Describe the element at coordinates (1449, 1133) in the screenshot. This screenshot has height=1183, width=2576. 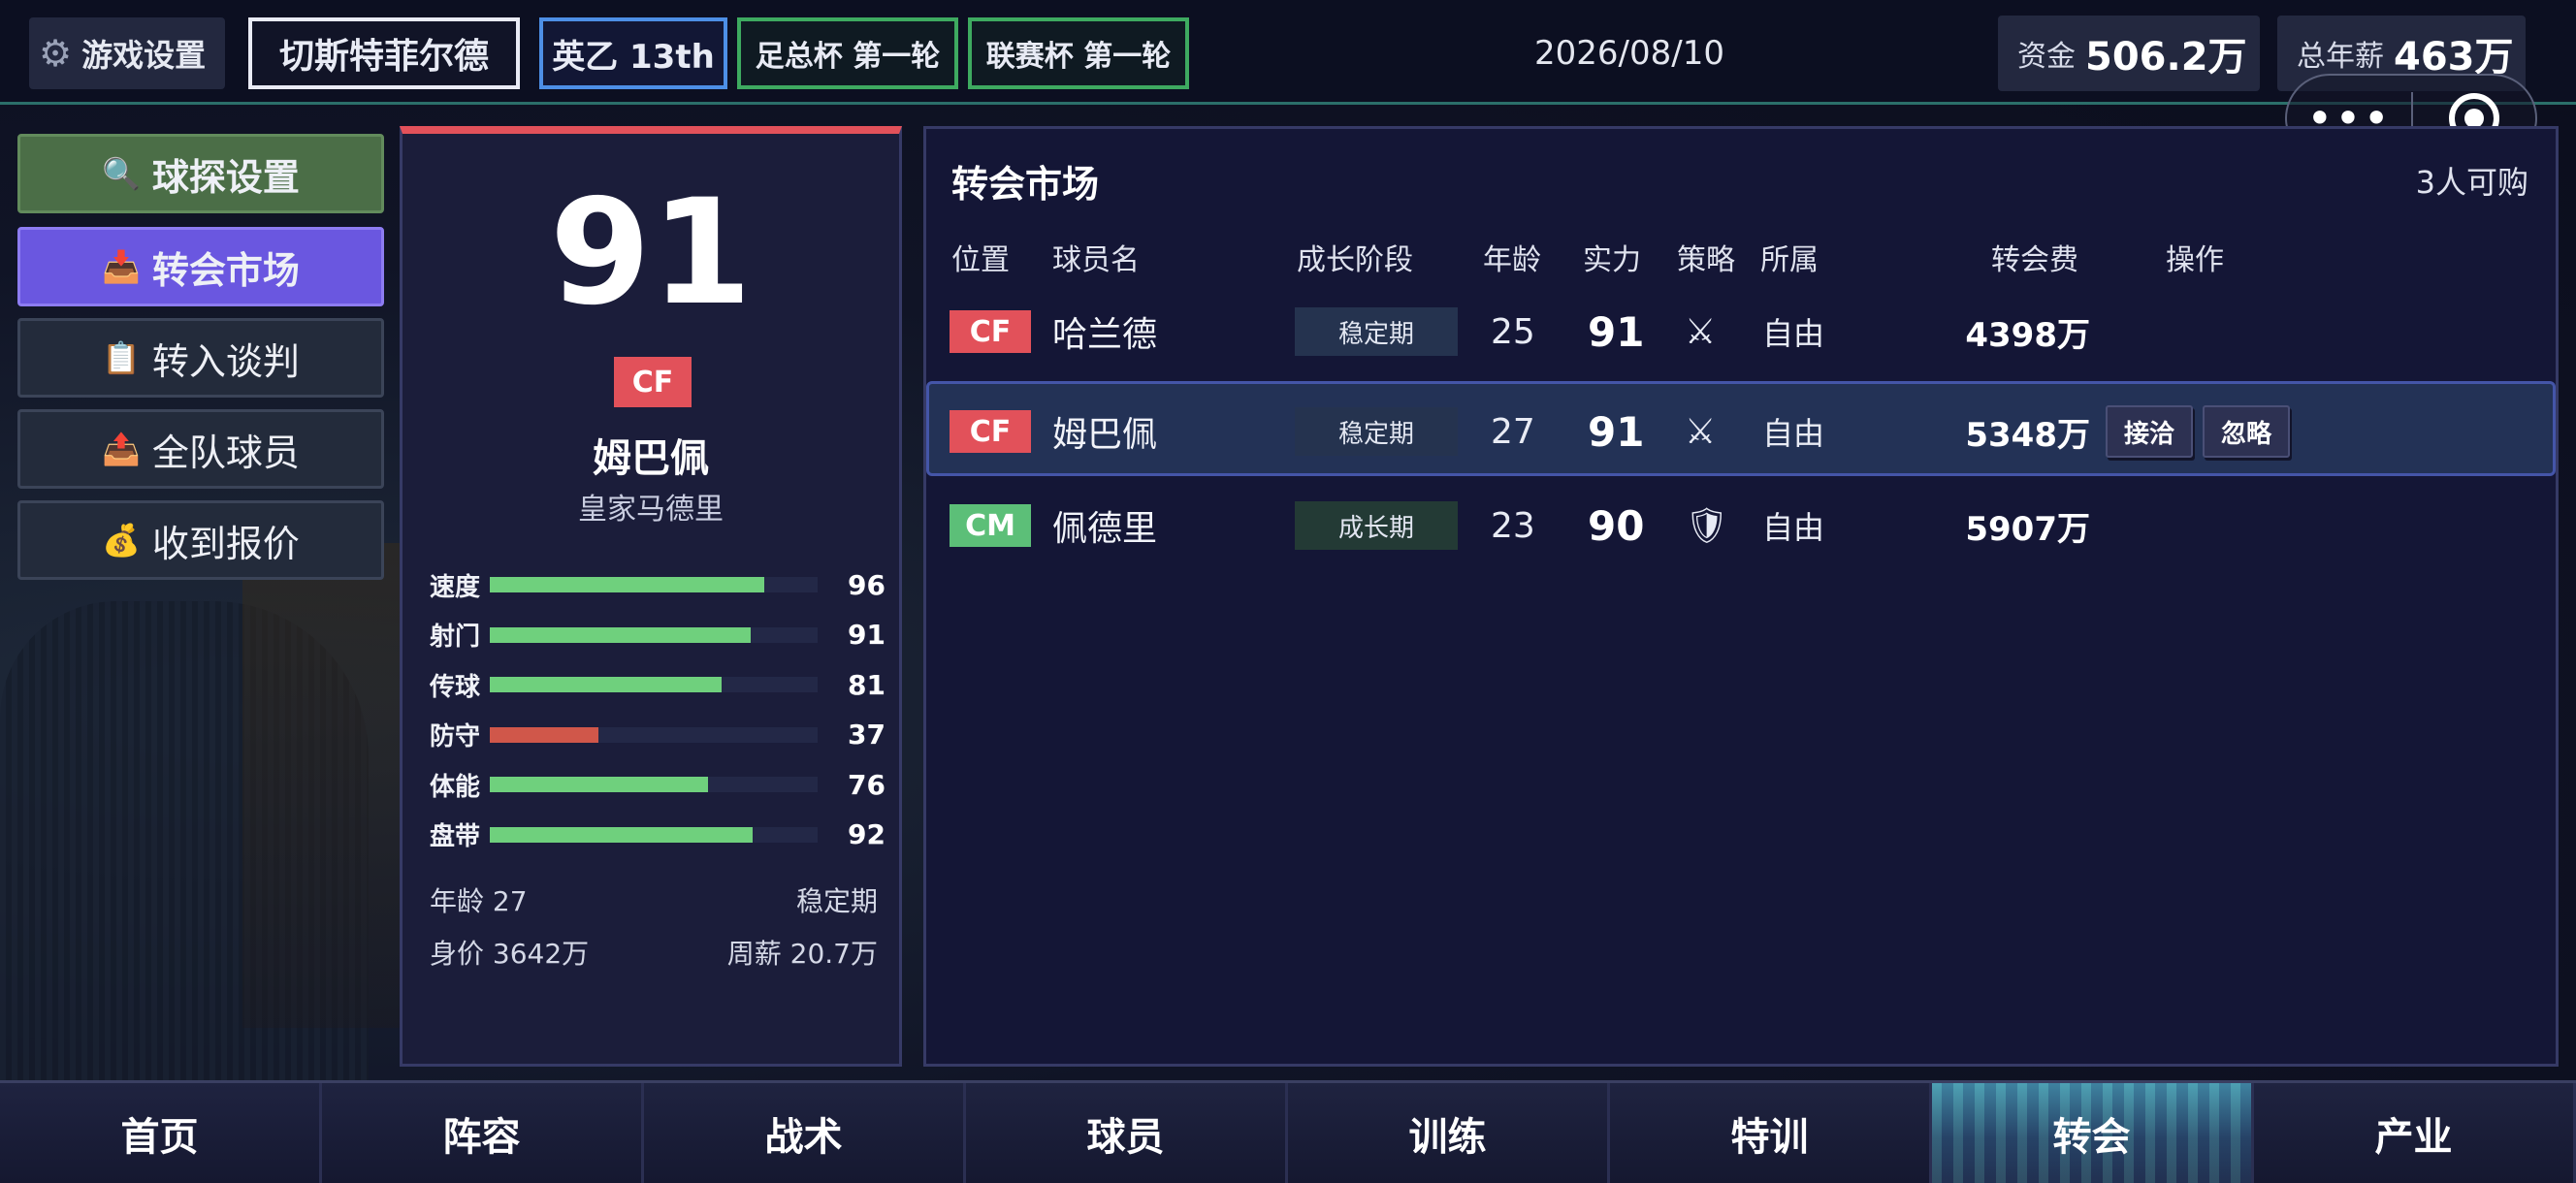
I see `tab-4: 训练` at that location.